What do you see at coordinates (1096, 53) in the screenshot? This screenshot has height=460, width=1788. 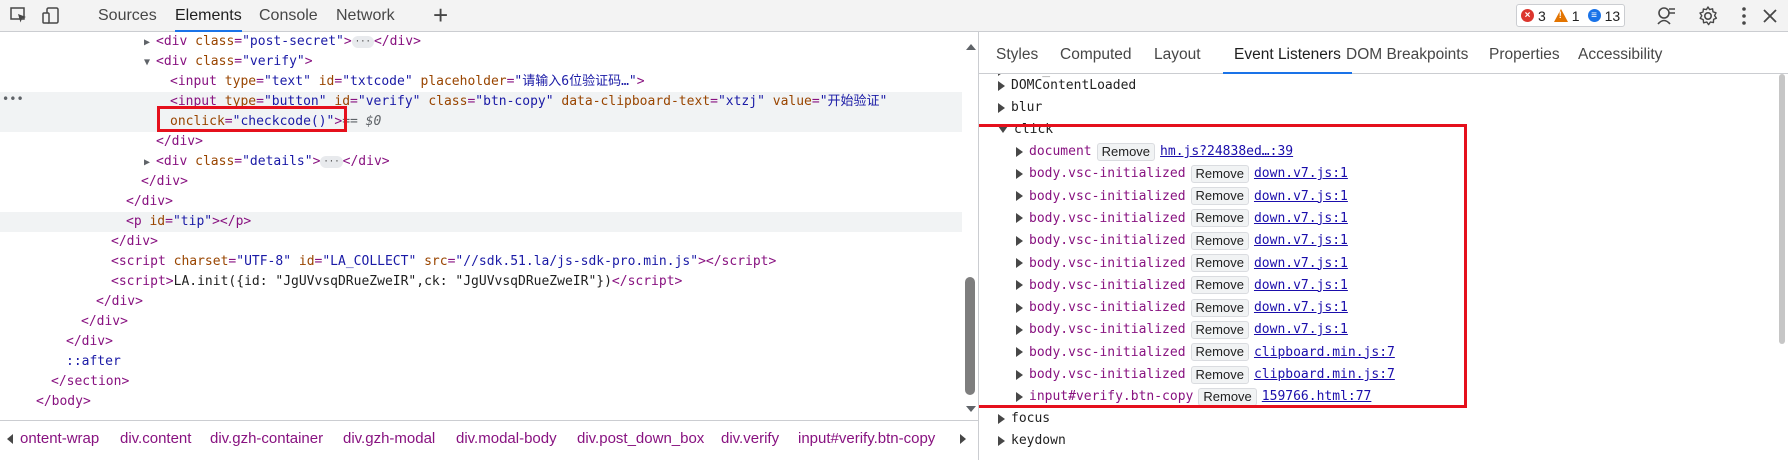 I see `tab-computed: Computed` at bounding box center [1096, 53].